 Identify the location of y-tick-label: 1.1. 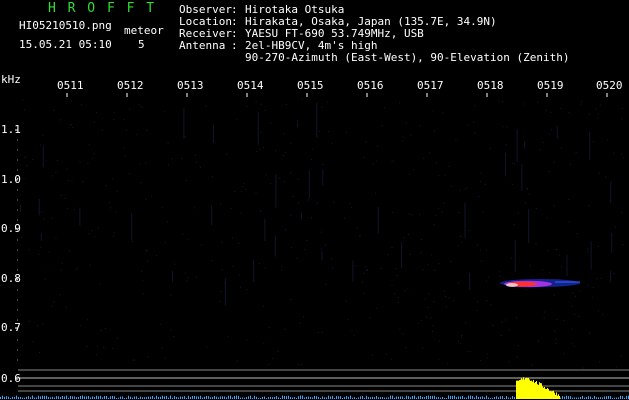
(11, 129).